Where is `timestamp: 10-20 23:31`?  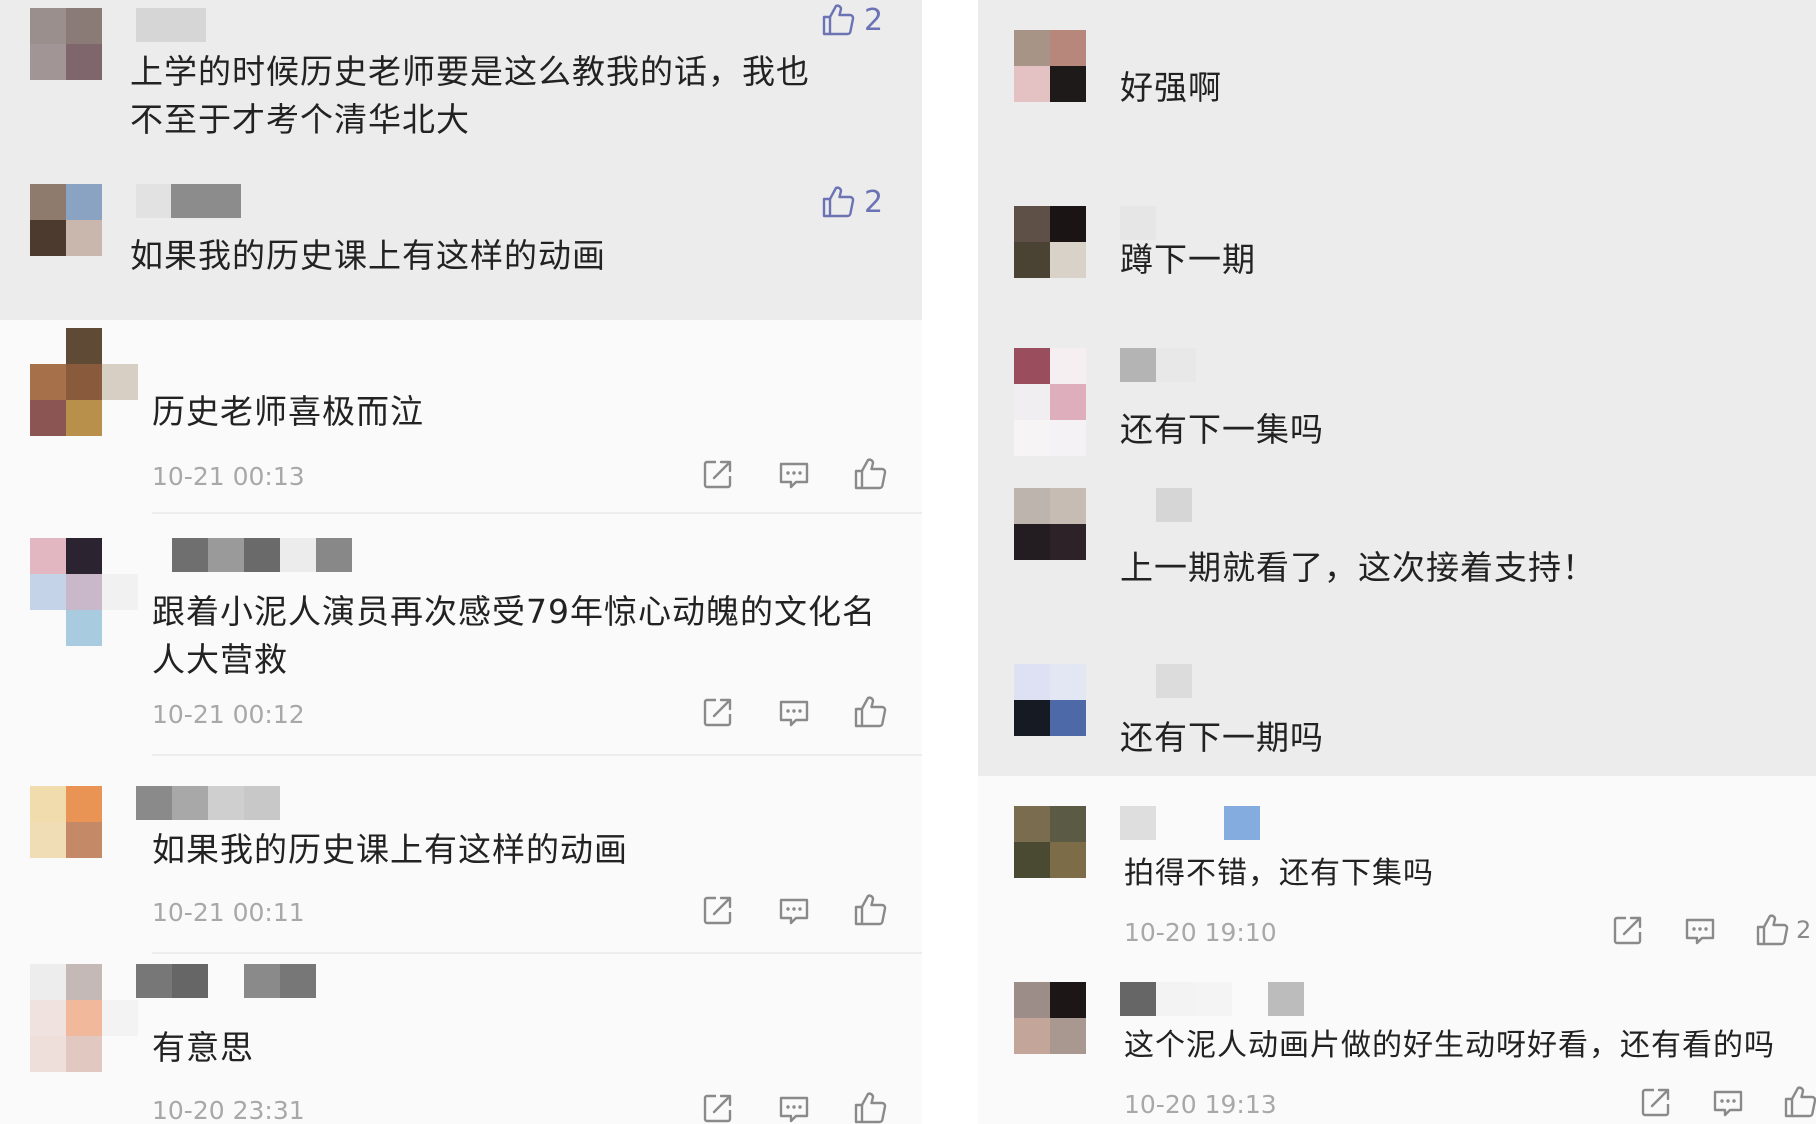
timestamp: 10-20 23:31 is located at coordinates (228, 1110).